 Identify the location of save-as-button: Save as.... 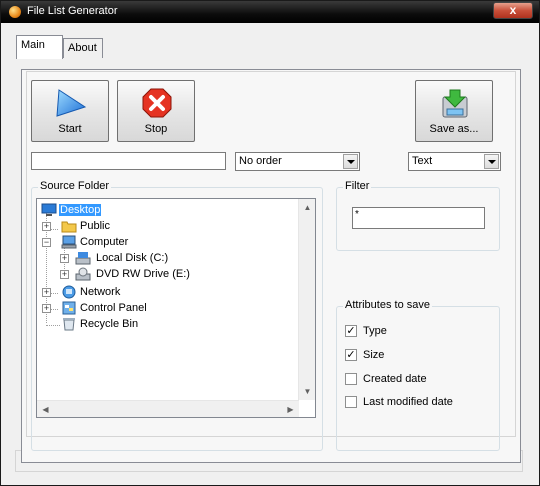
(454, 111).